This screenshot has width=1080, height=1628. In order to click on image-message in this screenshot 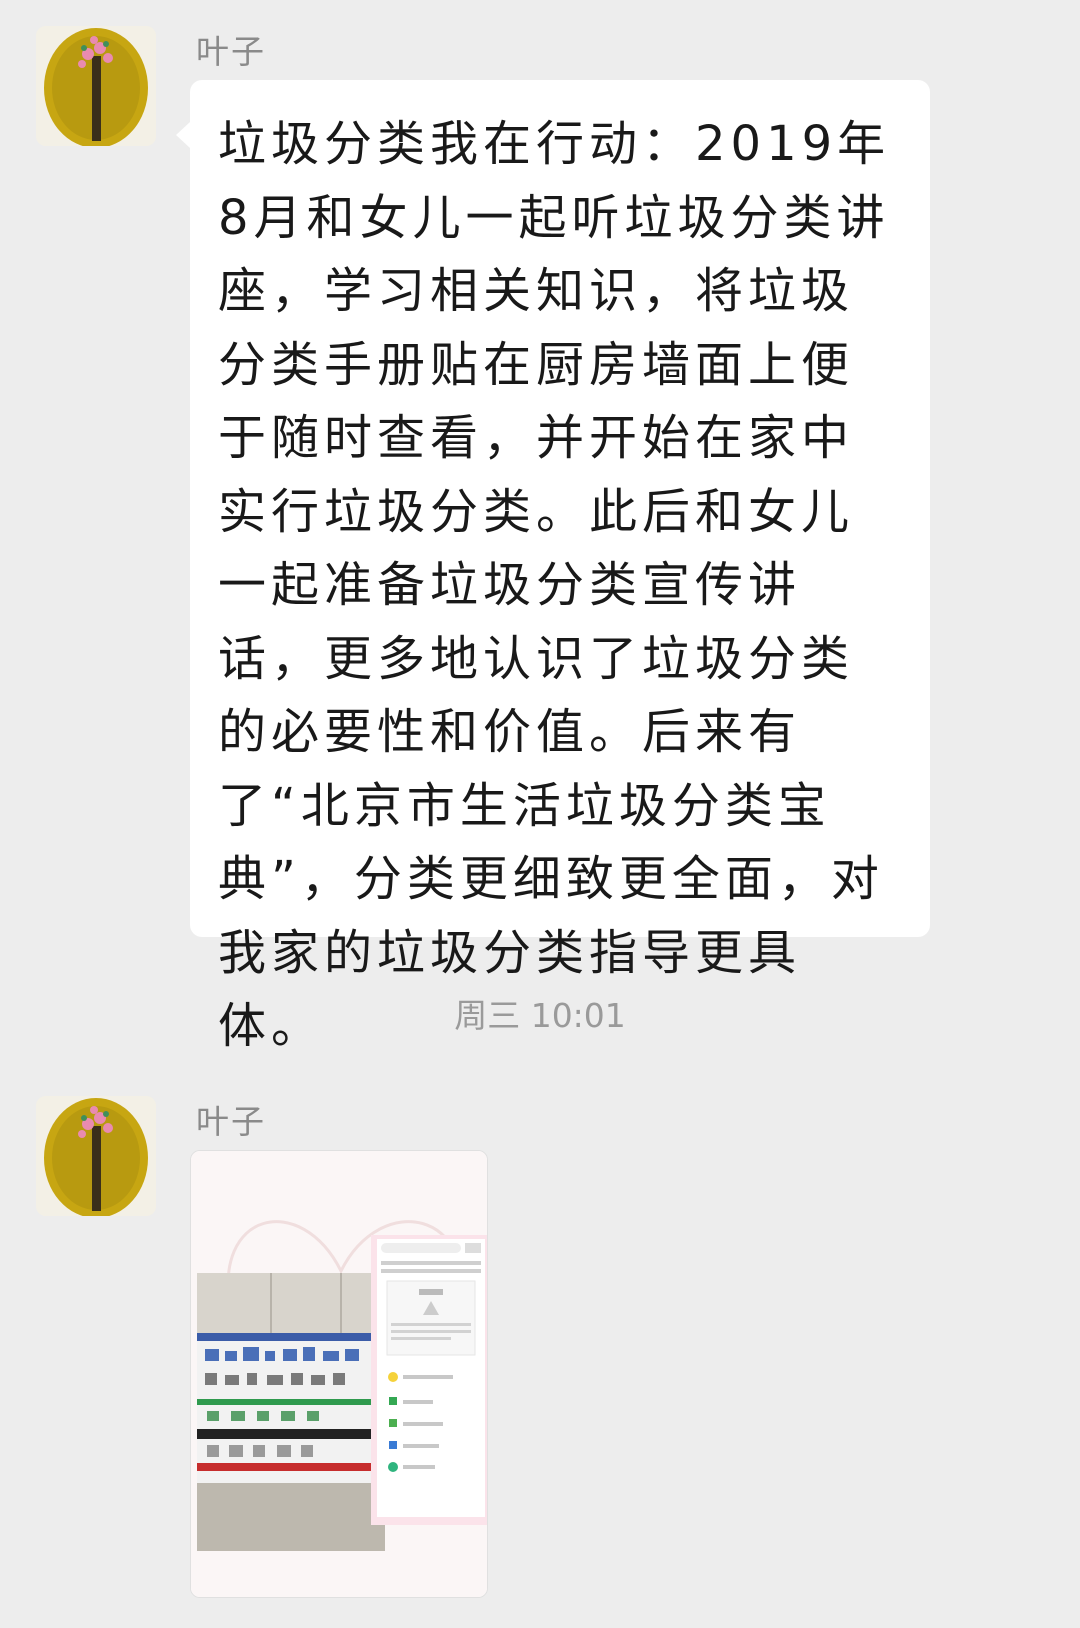, I will do `click(339, 1374)`.